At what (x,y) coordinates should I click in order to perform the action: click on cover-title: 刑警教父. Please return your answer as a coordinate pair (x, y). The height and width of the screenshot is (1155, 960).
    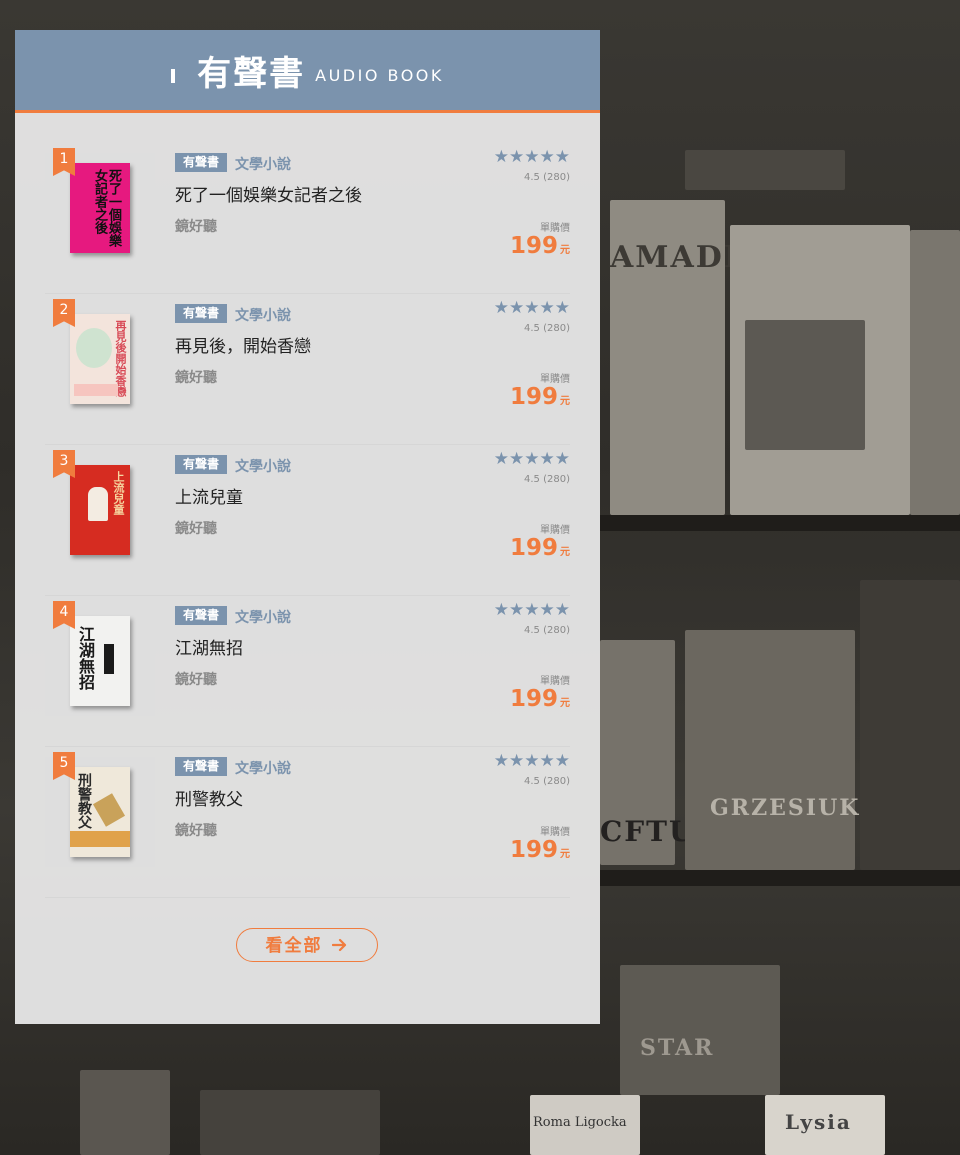
    Looking at the image, I should click on (84, 801).